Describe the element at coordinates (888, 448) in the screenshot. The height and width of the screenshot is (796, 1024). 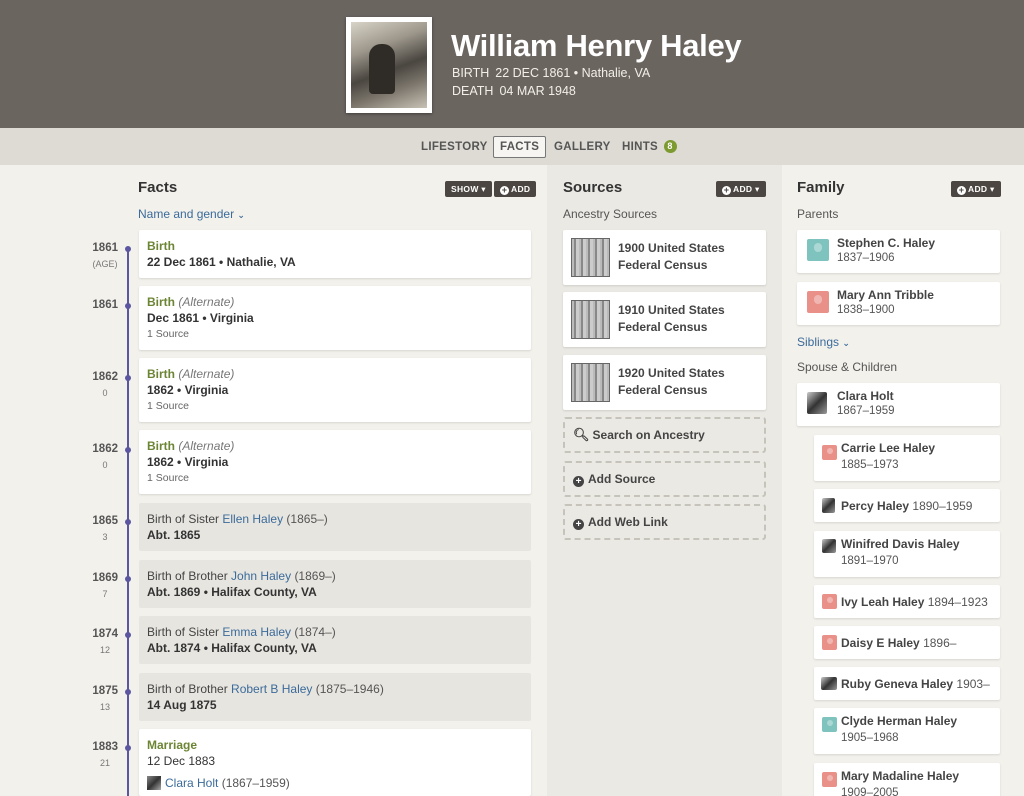
I see `child-name: Carrie Lee Haley` at that location.